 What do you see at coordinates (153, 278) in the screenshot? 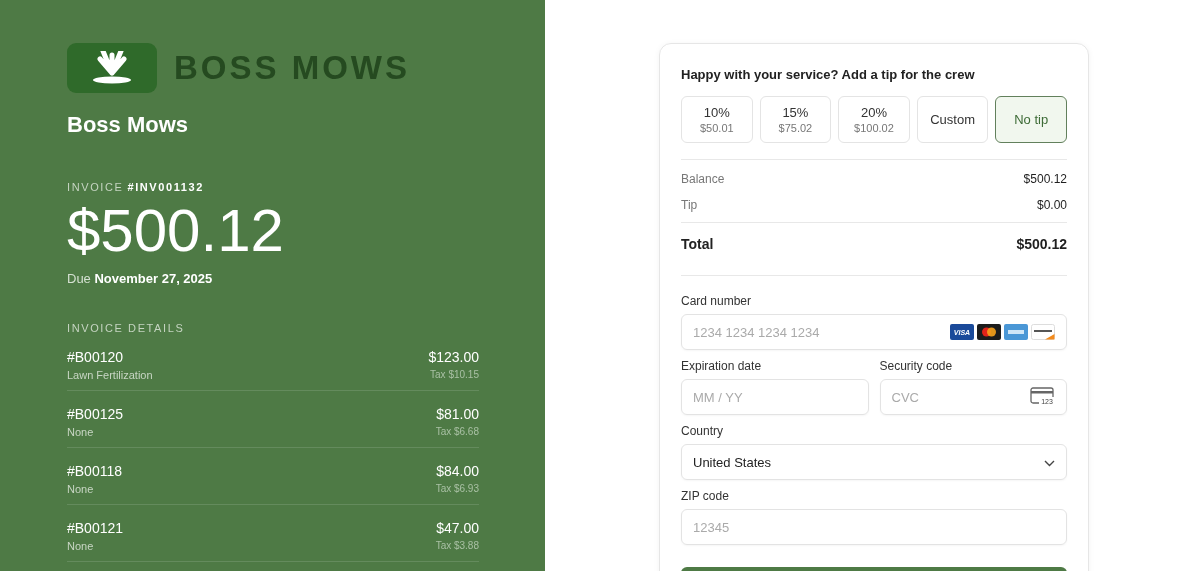
I see `due-date: November 27, 2025` at bounding box center [153, 278].